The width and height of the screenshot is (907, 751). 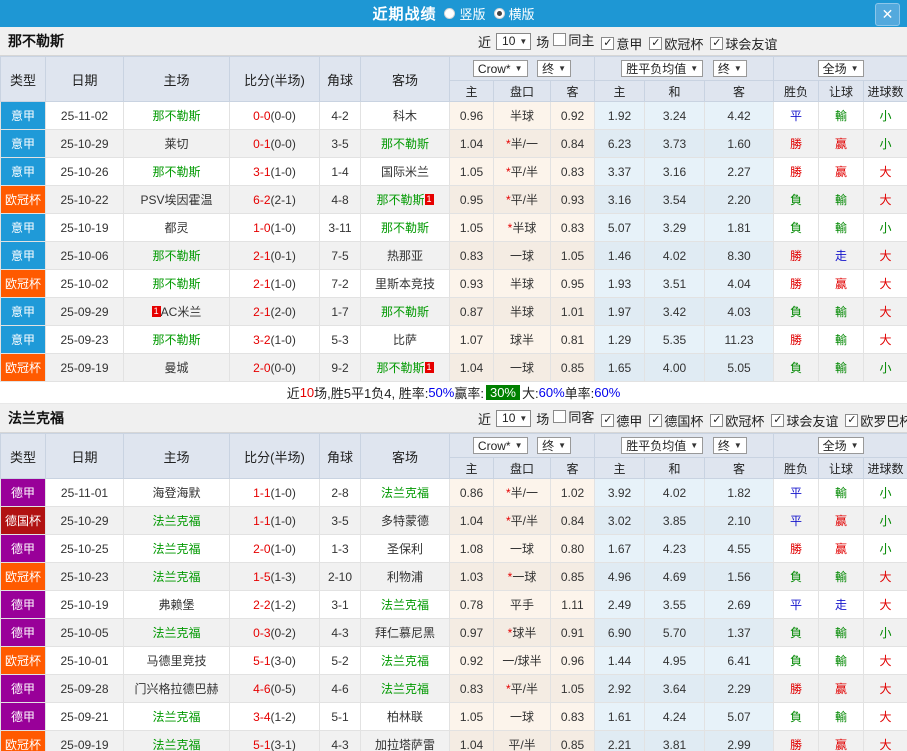 What do you see at coordinates (176, 456) in the screenshot?
I see `col-header-home: 主场` at bounding box center [176, 456].